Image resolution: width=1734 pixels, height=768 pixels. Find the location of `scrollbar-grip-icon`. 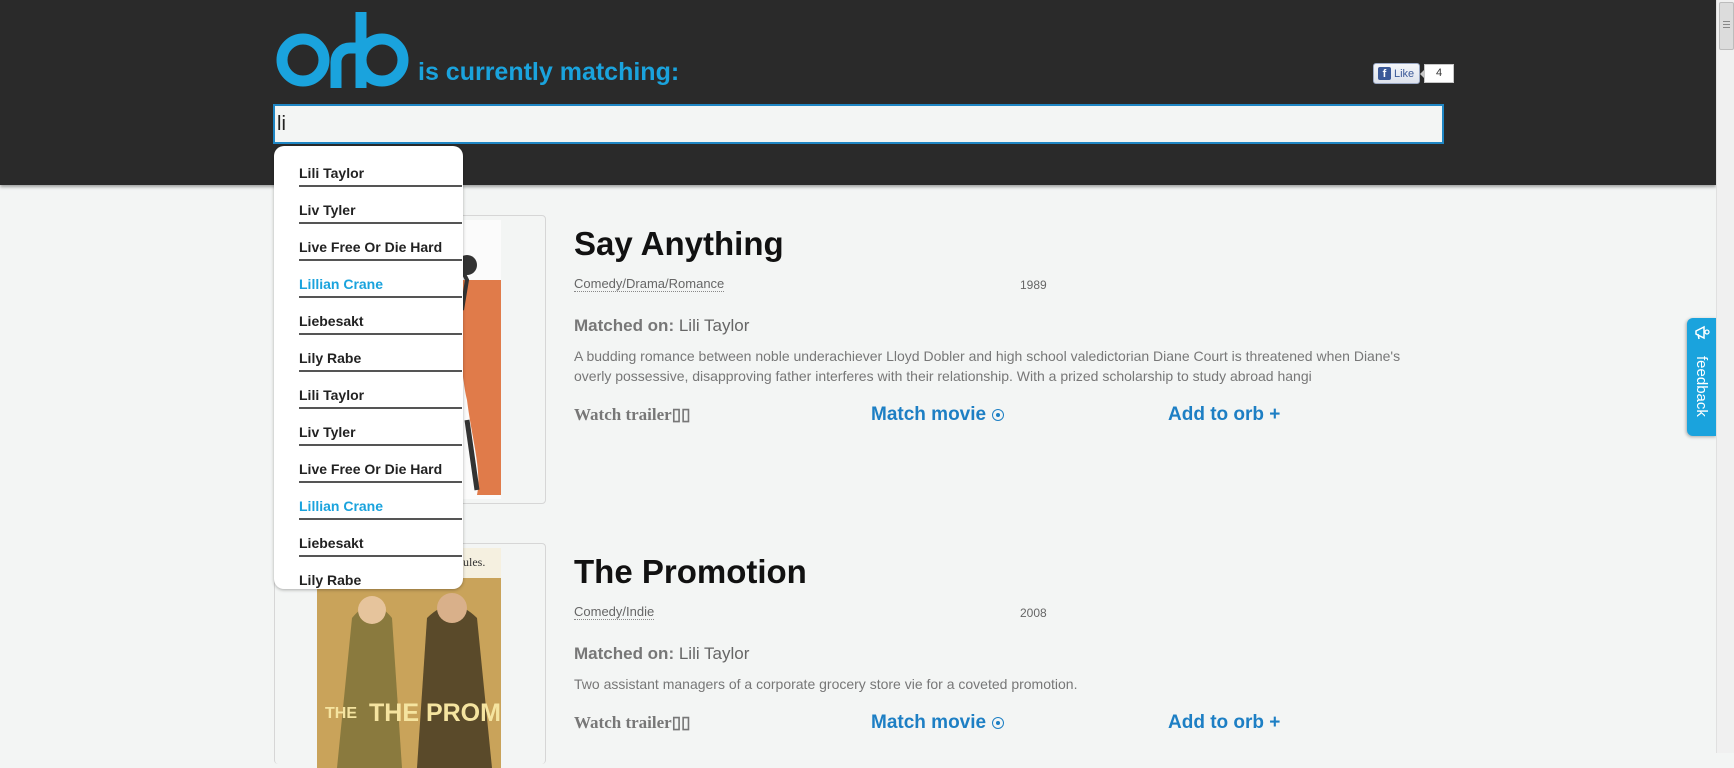

scrollbar-grip-icon is located at coordinates (1726, 21).